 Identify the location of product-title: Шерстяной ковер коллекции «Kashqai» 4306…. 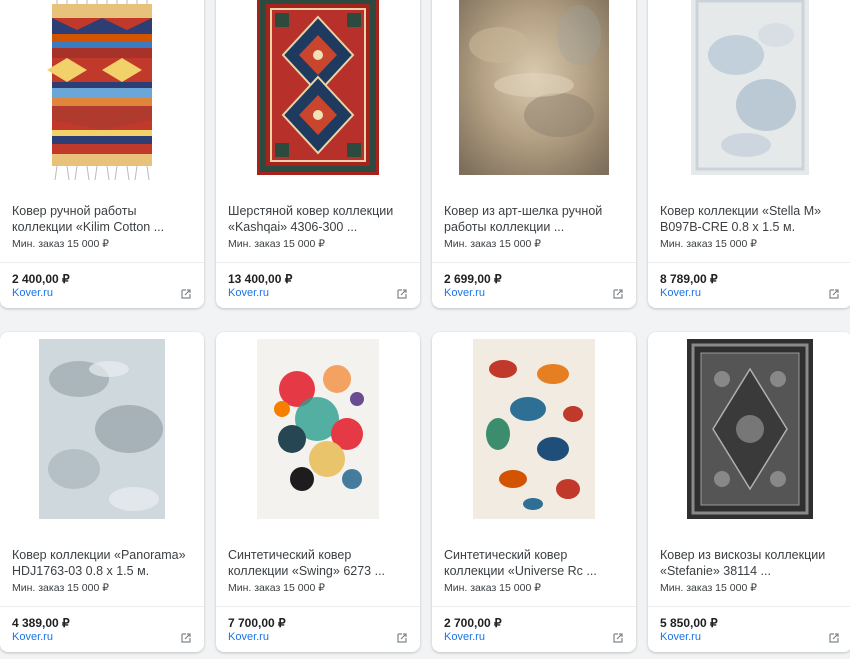
(319, 219).